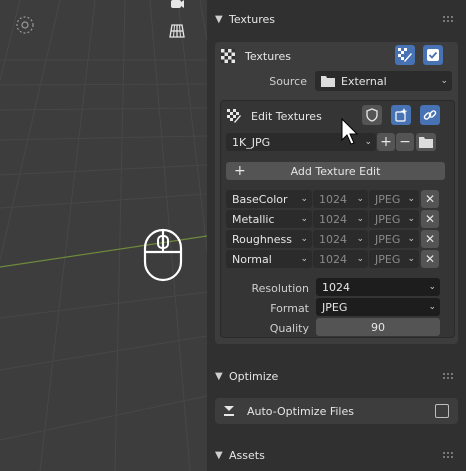  What do you see at coordinates (177, 31) in the screenshot?
I see `grid-view-icon` at bounding box center [177, 31].